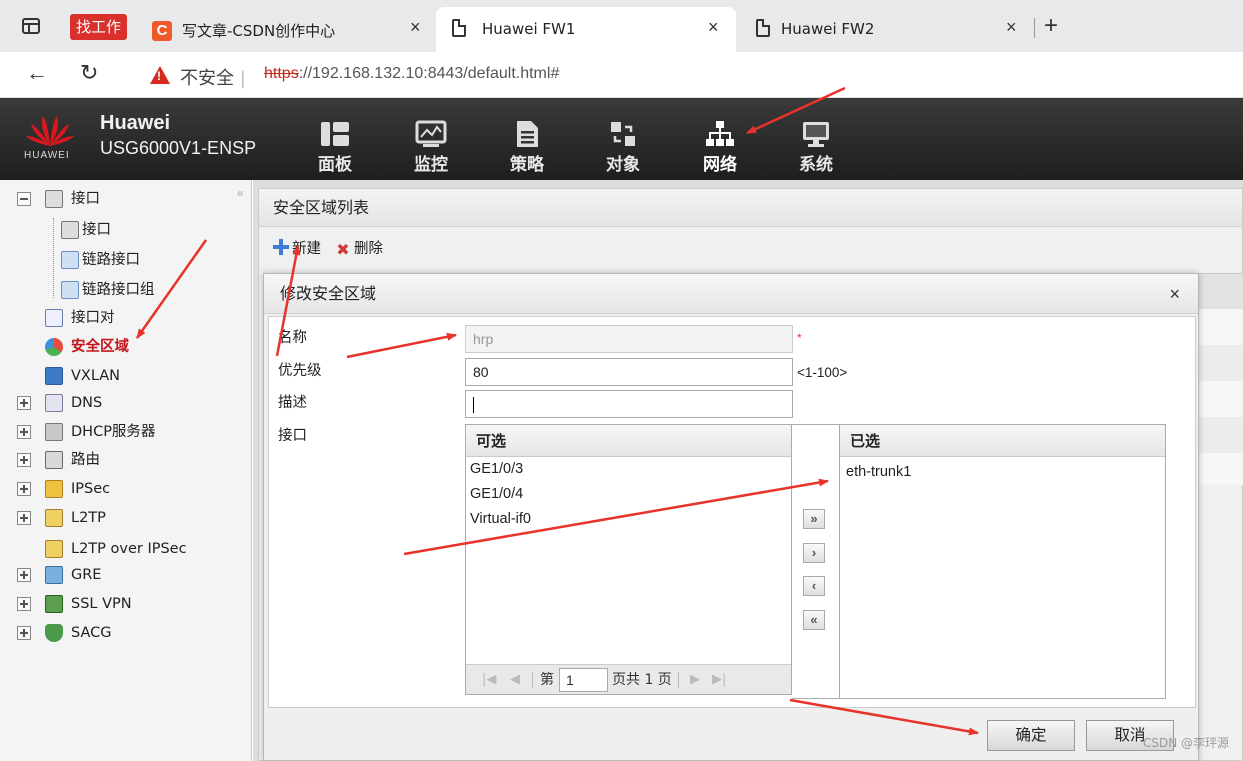  What do you see at coordinates (120, 199) in the screenshot?
I see `sidebar-item-interface: 接口` at bounding box center [120, 199].